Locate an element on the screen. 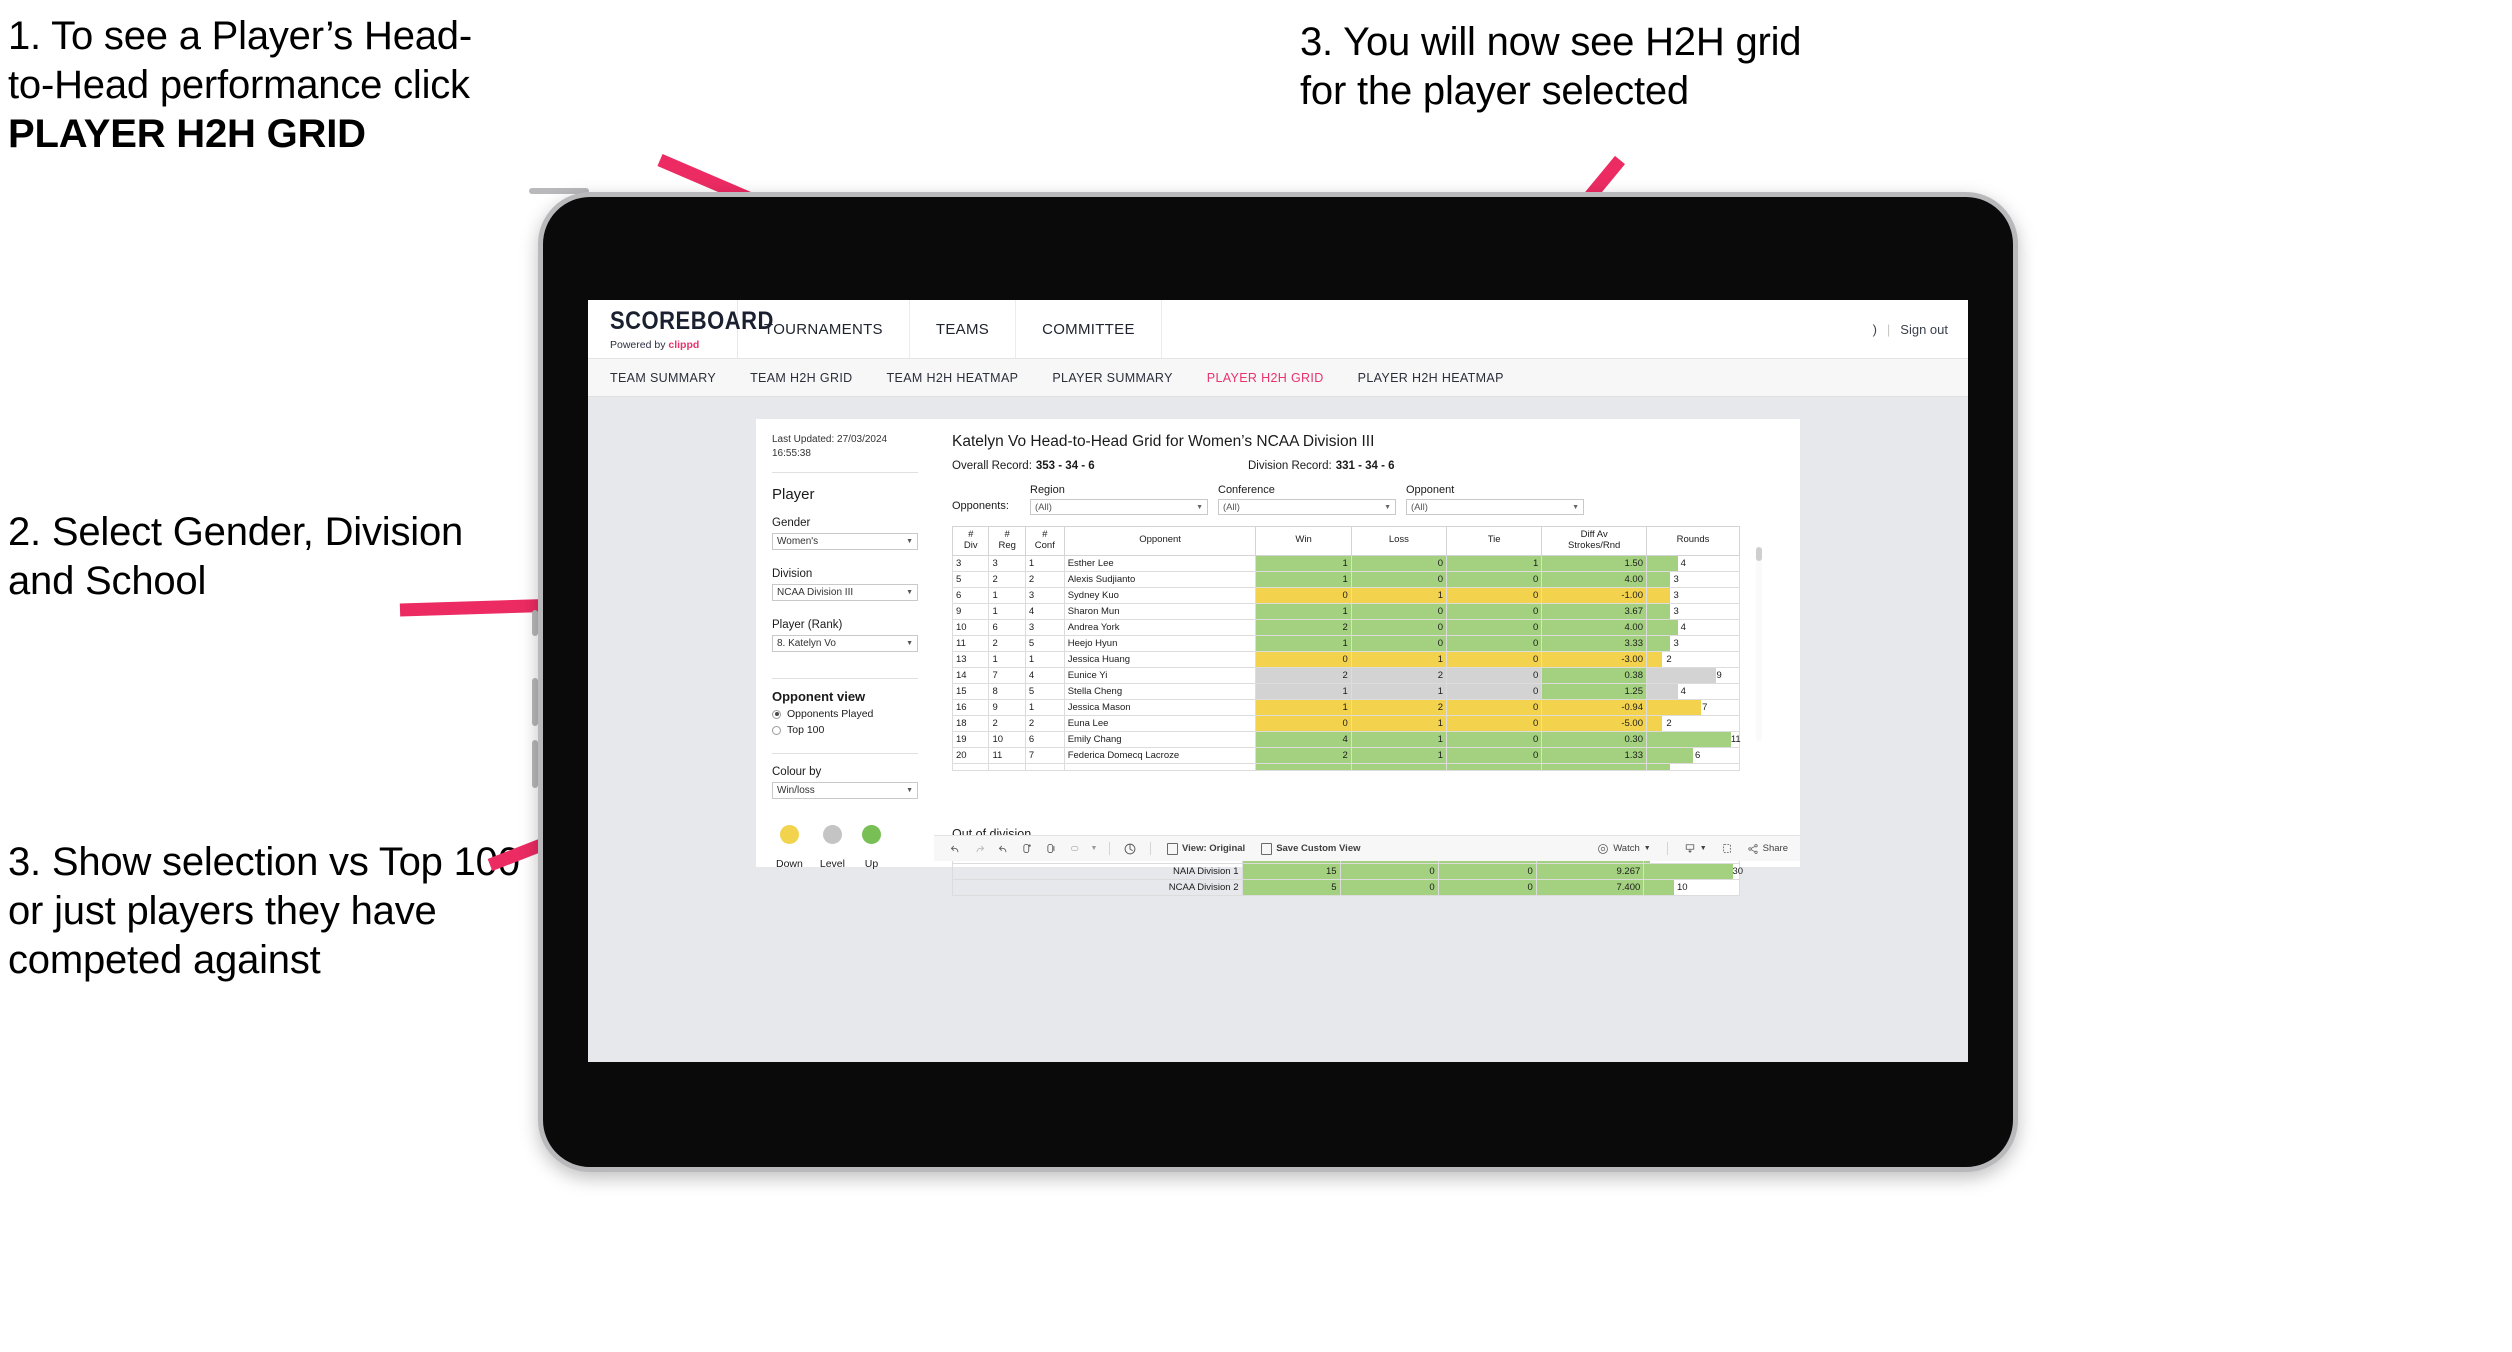 This screenshot has width=2512, height=1352. annotation-step-1-line1: 1. To see a Player’s Head- is located at coordinates (240, 36).